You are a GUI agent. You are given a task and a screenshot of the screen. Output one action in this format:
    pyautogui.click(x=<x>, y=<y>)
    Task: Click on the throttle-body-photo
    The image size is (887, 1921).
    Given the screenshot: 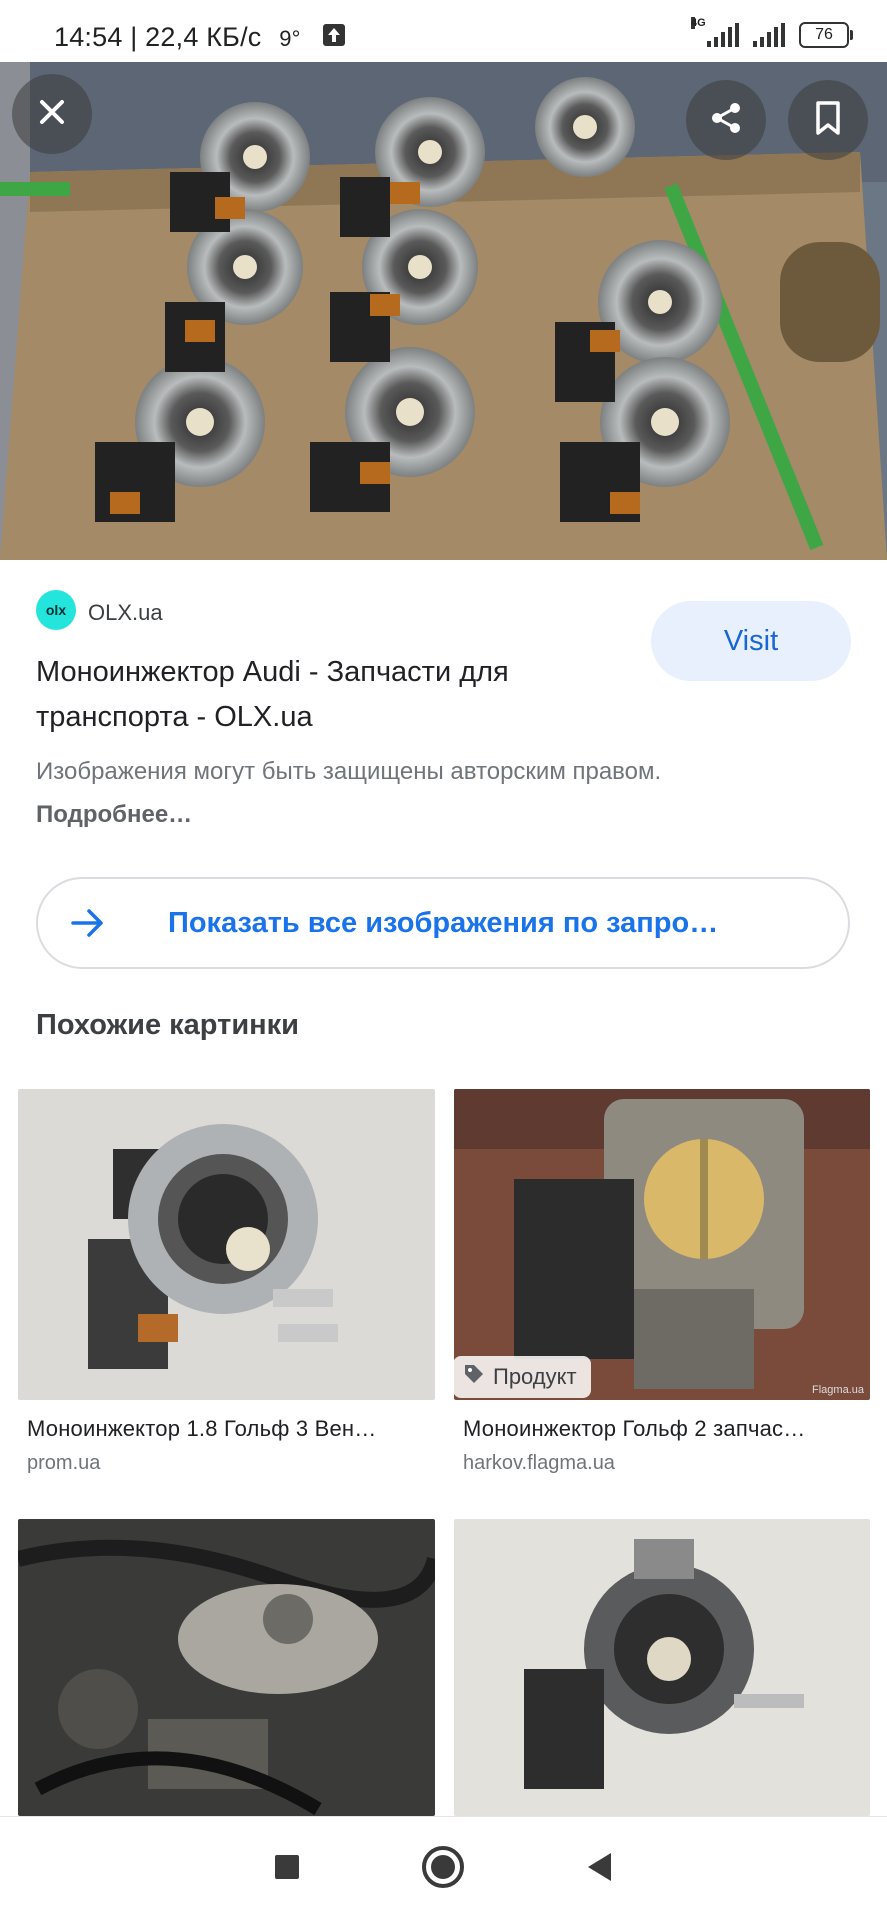 What is the action you would take?
    pyautogui.click(x=662, y=1244)
    